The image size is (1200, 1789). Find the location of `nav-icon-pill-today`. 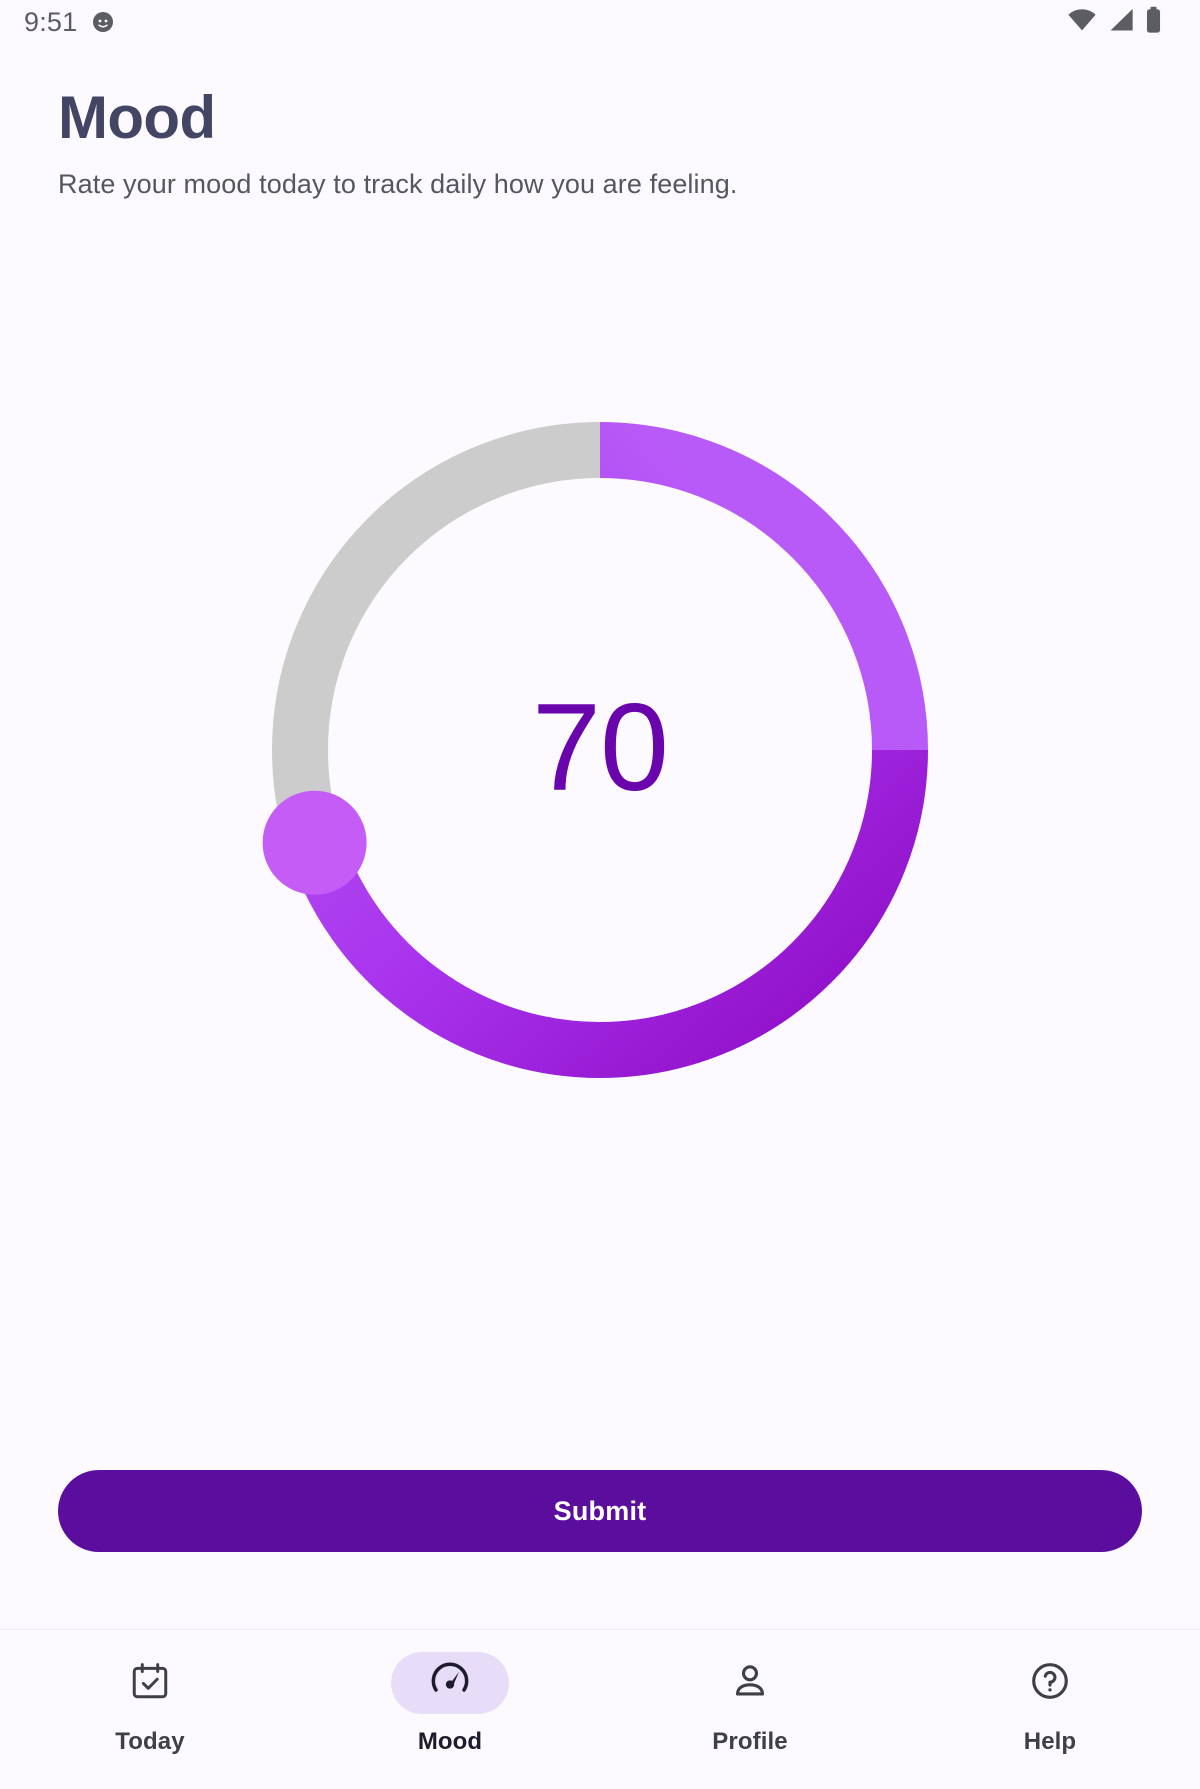

nav-icon-pill-today is located at coordinates (150, 1683).